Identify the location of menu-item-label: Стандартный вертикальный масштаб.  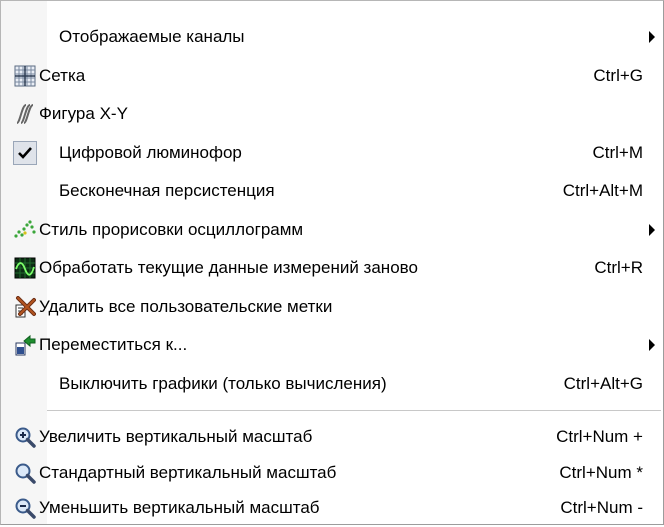
(188, 472).